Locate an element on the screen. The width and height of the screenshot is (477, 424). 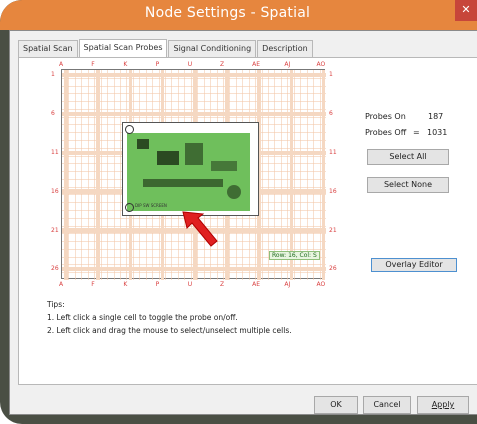
pcb-overlay-image: DIP SW SCREEN is located at coordinates (190, 169).